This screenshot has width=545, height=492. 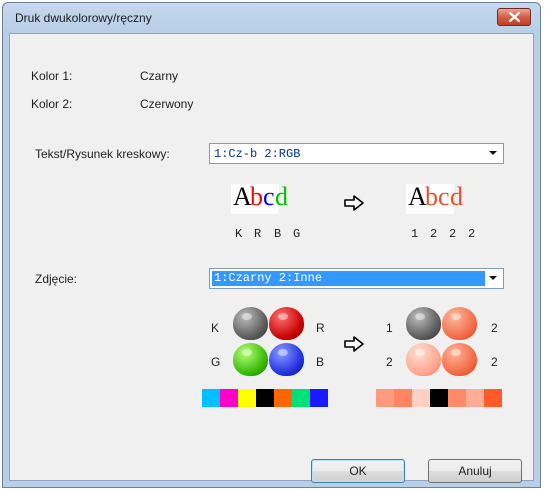 What do you see at coordinates (358, 471) in the screenshot?
I see `ok-button: OK` at bounding box center [358, 471].